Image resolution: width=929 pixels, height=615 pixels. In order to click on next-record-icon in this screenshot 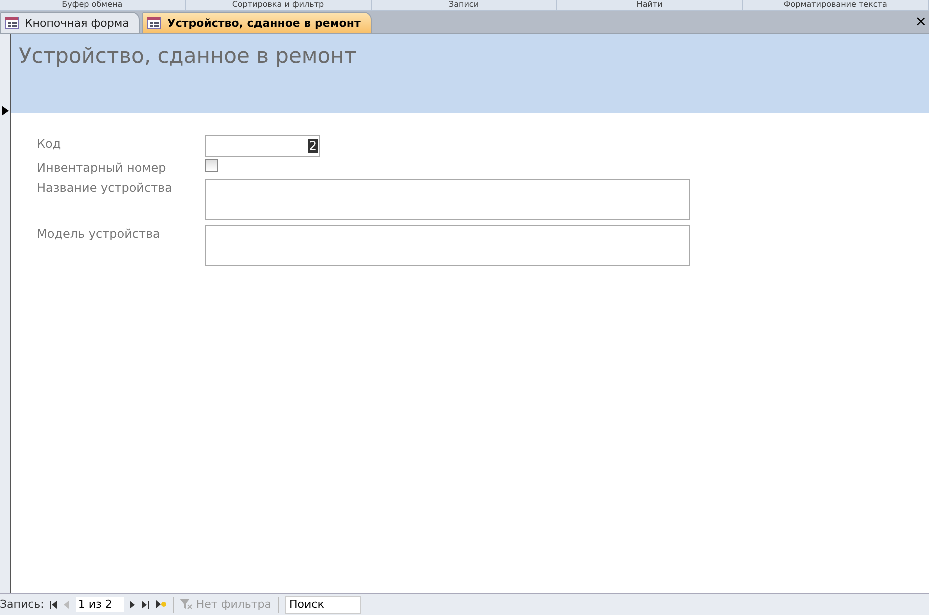, I will do `click(133, 604)`.